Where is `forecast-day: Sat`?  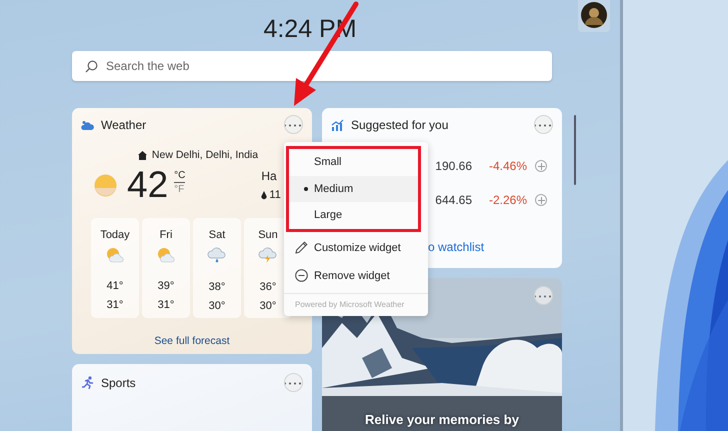
forecast-day: Sat is located at coordinates (217, 238).